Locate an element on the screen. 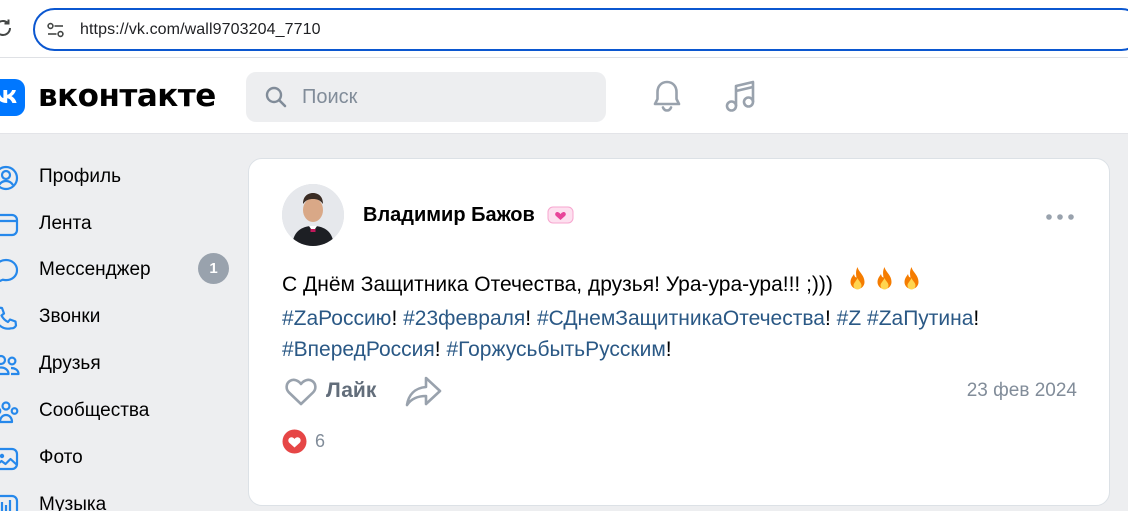 This screenshot has width=1128, height=511. communities-icon is located at coordinates (9, 412).